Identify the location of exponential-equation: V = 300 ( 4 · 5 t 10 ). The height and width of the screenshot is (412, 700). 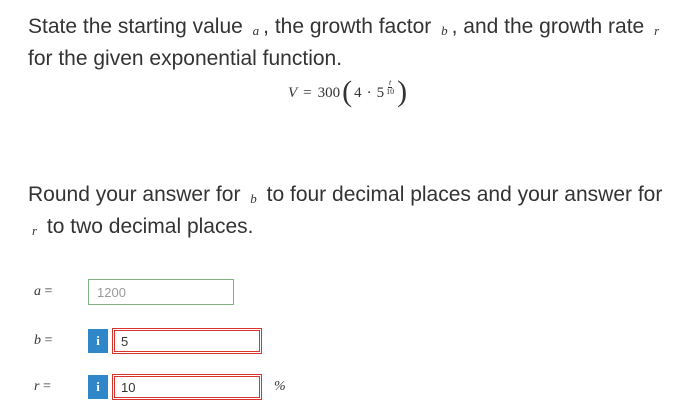
(348, 91).